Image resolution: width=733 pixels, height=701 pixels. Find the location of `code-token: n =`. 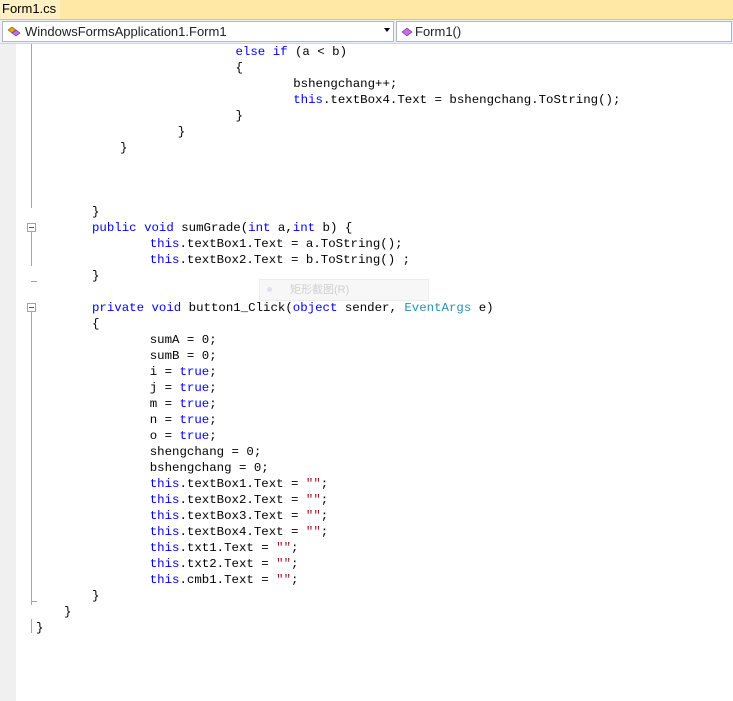

code-token: n = is located at coordinates (150, 420).